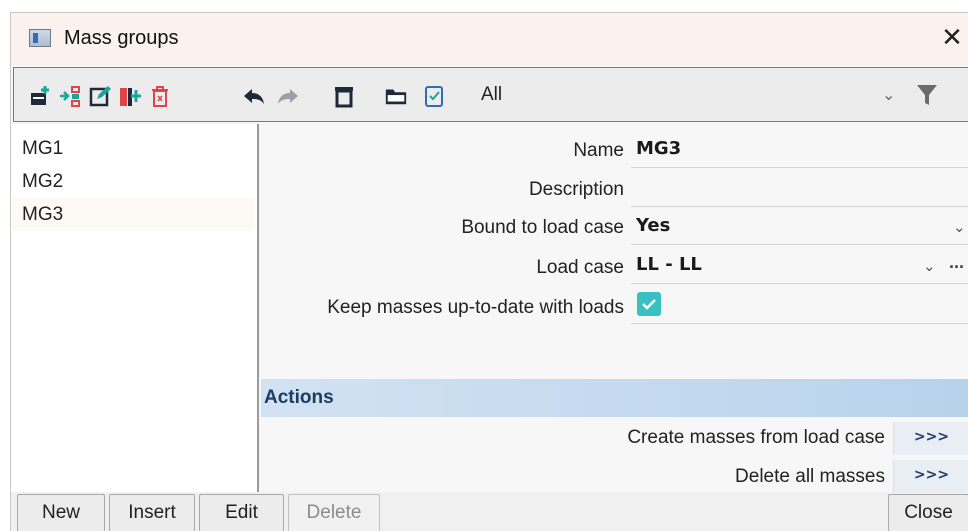 This screenshot has height=531, width=968. I want to click on delete-all-masses-label: Delete all masses, so click(810, 476).